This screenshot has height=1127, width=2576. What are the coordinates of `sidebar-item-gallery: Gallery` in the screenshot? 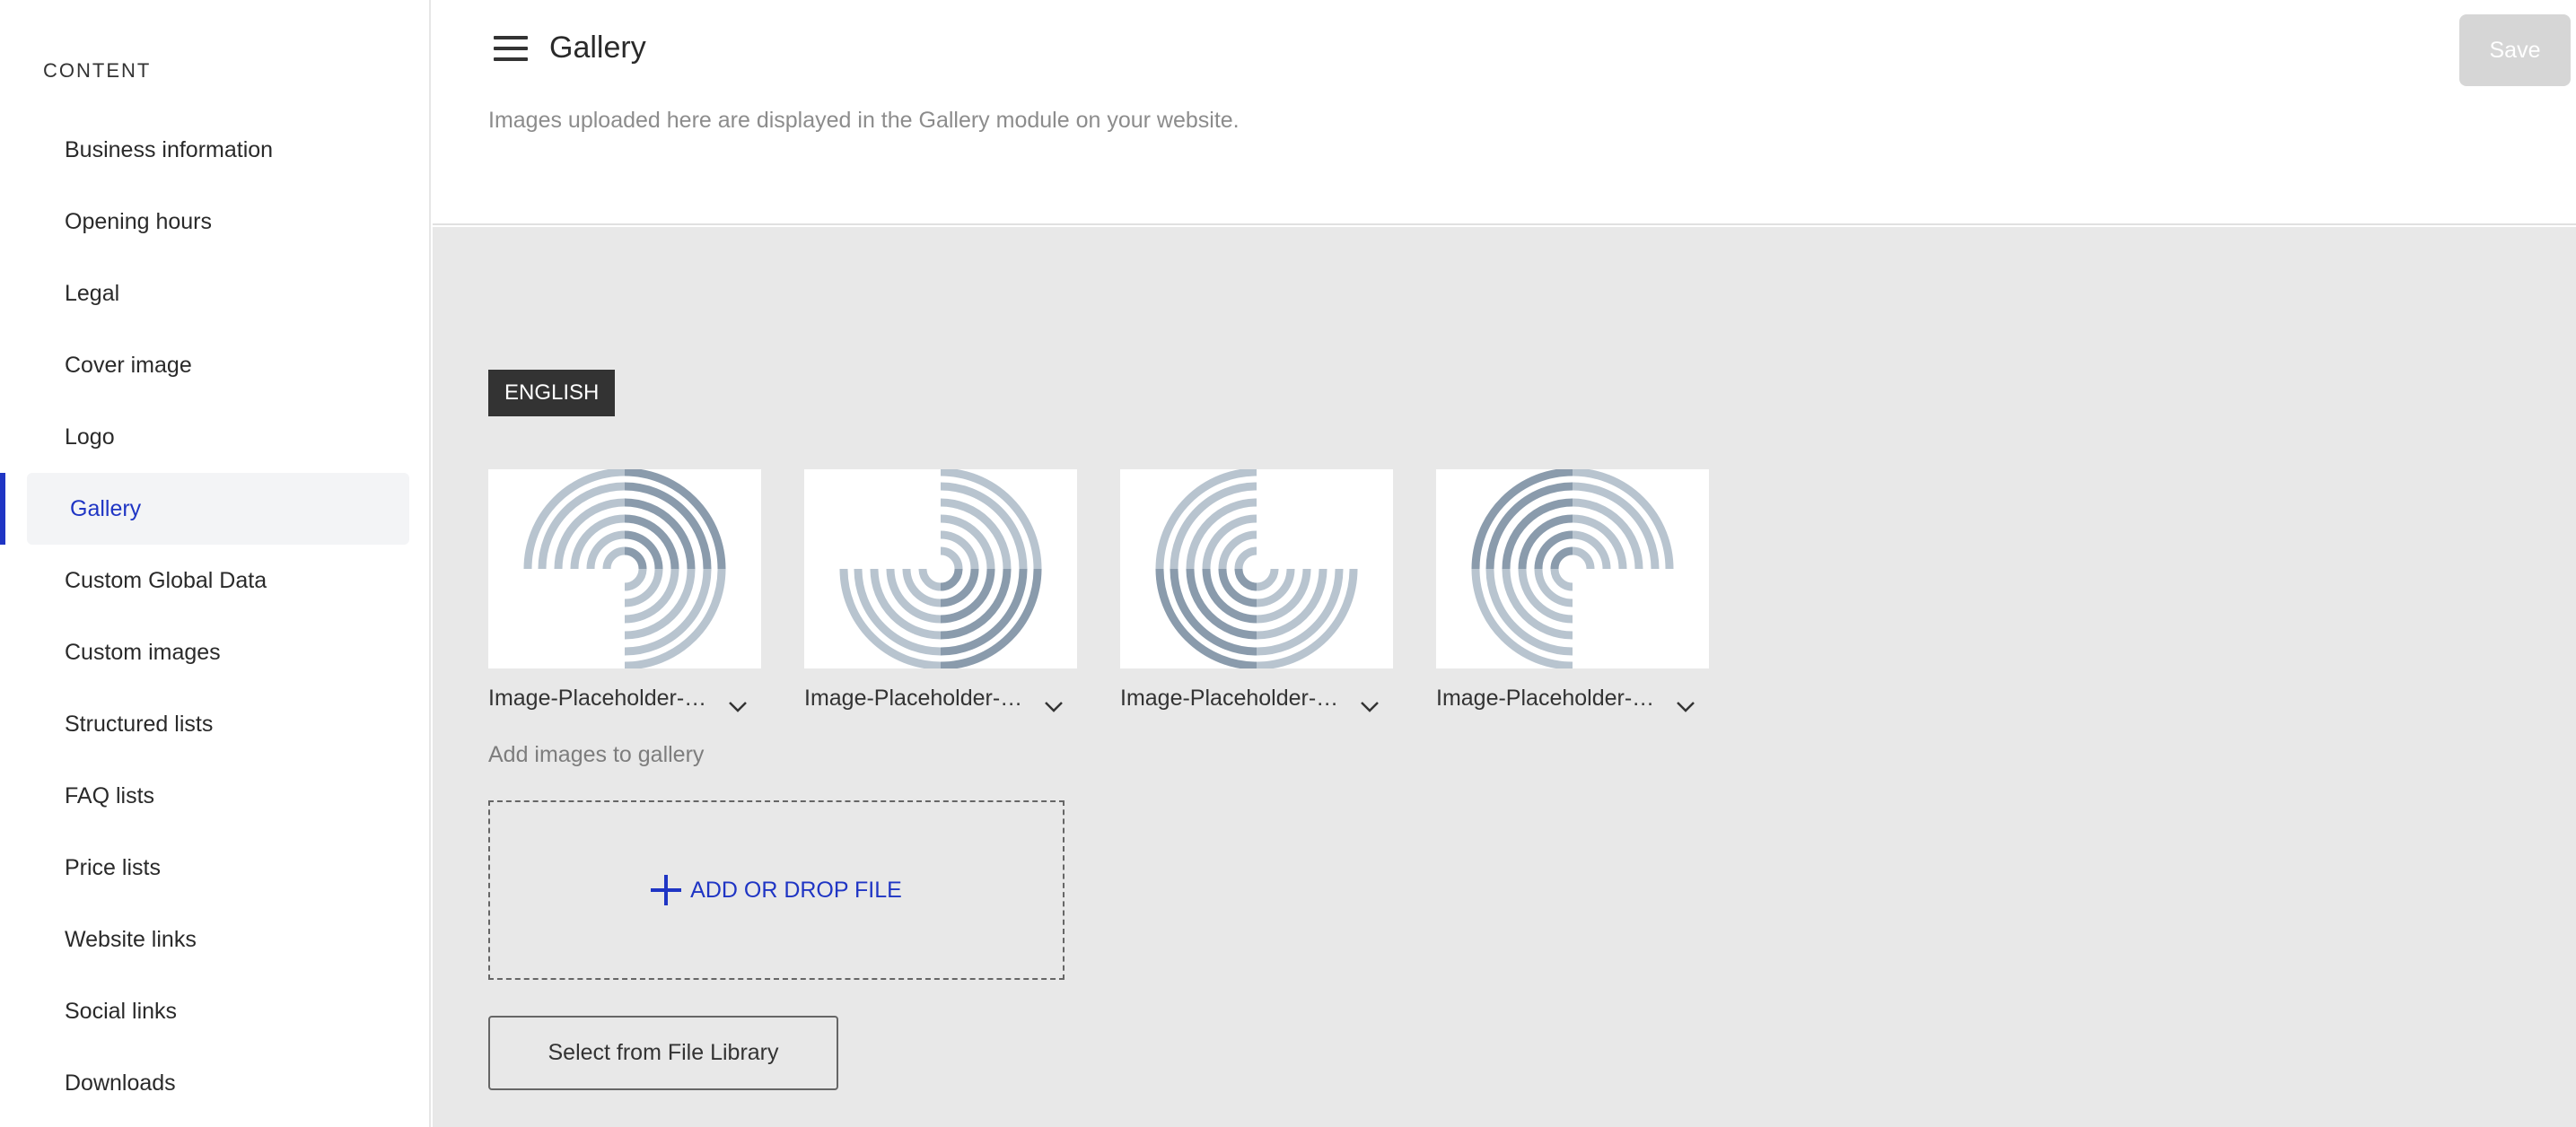 It's located at (204, 509).